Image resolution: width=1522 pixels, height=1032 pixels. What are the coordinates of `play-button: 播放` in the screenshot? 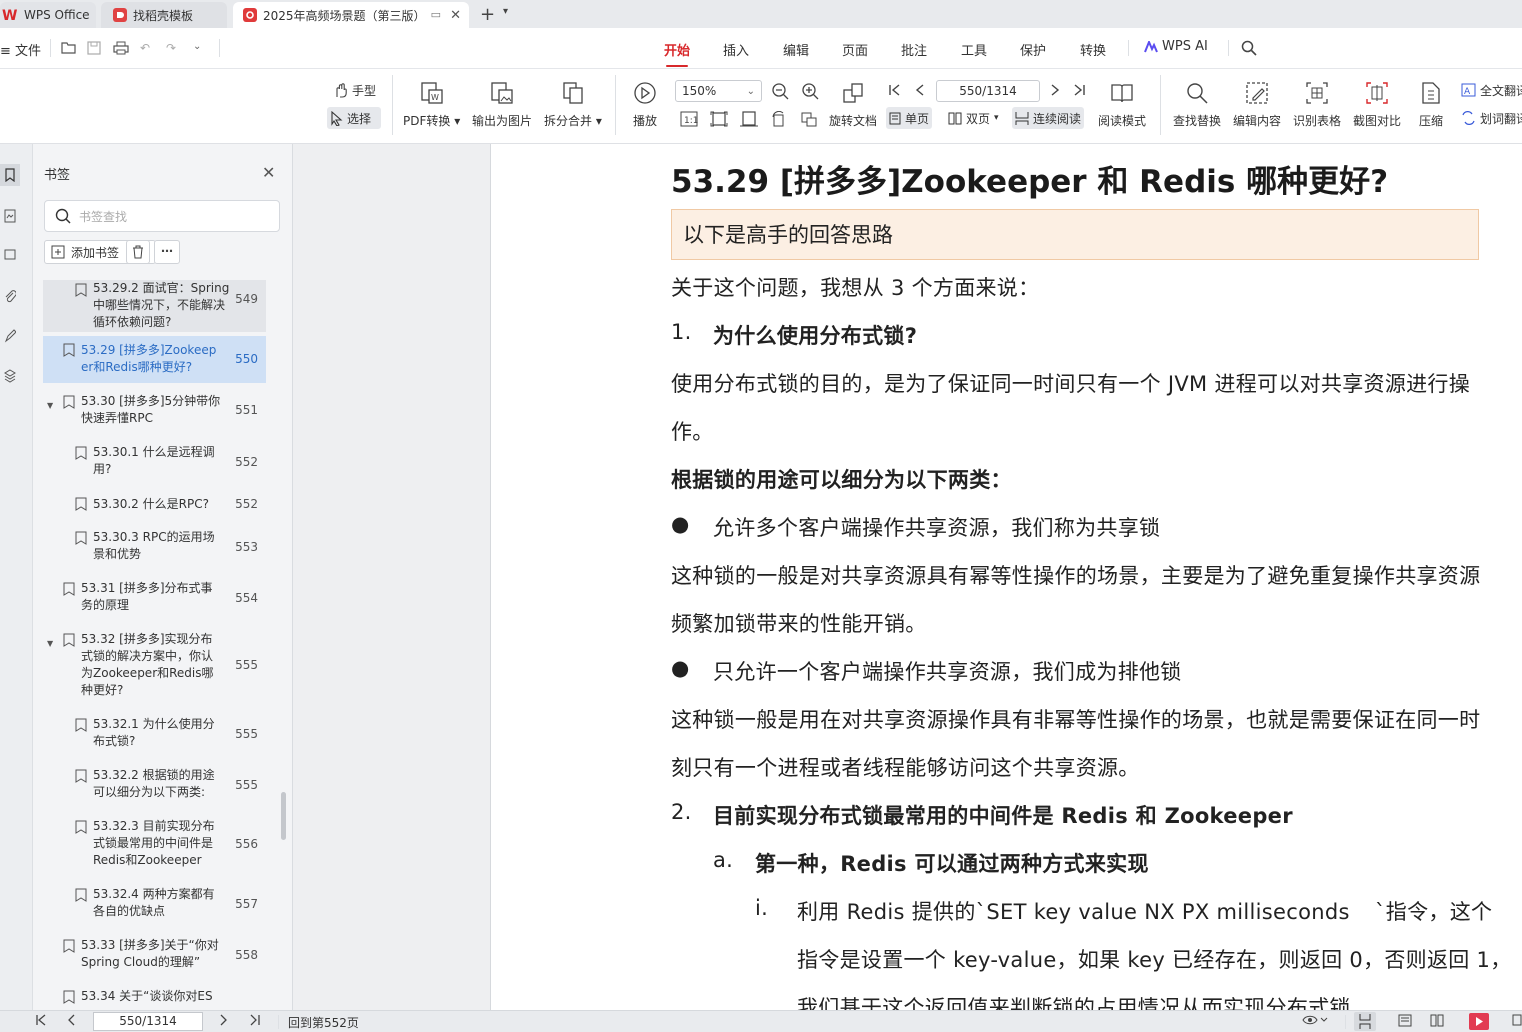 It's located at (645, 104).